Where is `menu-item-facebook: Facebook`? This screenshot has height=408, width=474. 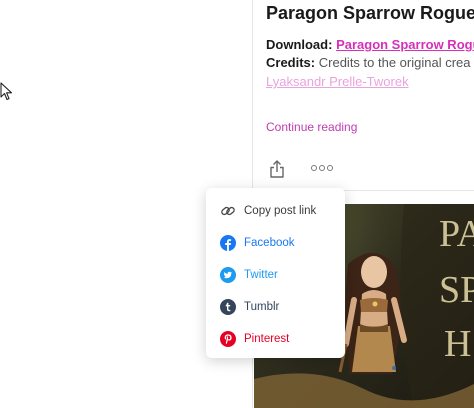
menu-item-facebook: Facebook is located at coordinates (281, 243).